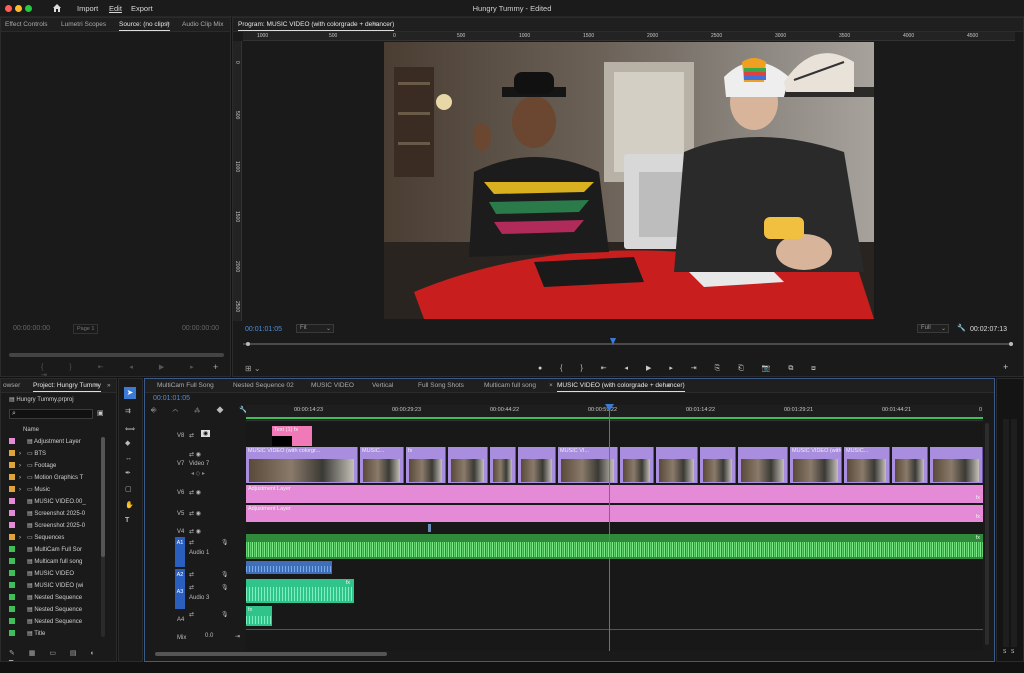 The width and height of the screenshot is (1024, 673). Describe the element at coordinates (375, 24) in the screenshot. I see `program-panel-menu-icon: ≡` at that location.